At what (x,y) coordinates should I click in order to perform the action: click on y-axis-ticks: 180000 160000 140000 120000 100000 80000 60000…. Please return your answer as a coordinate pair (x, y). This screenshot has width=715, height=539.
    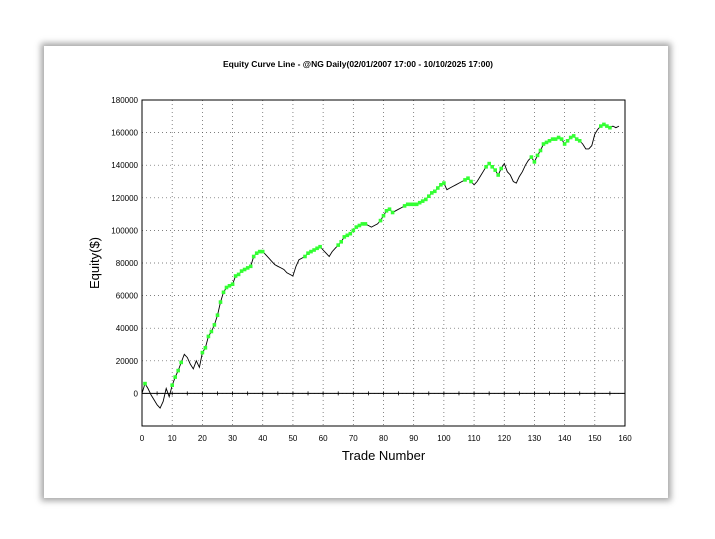
    Looking at the image, I should click on (124, 247).